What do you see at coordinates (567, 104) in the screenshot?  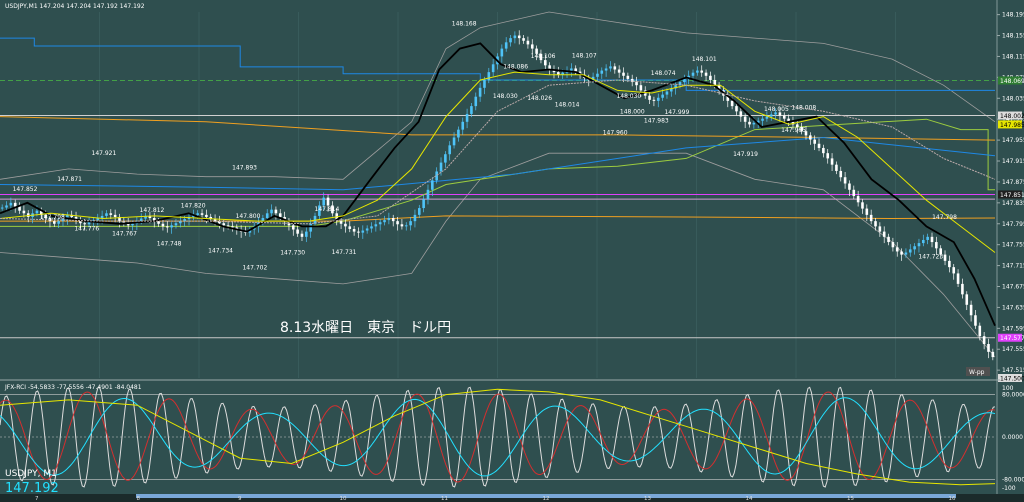 I see `price-label: 148.014` at bounding box center [567, 104].